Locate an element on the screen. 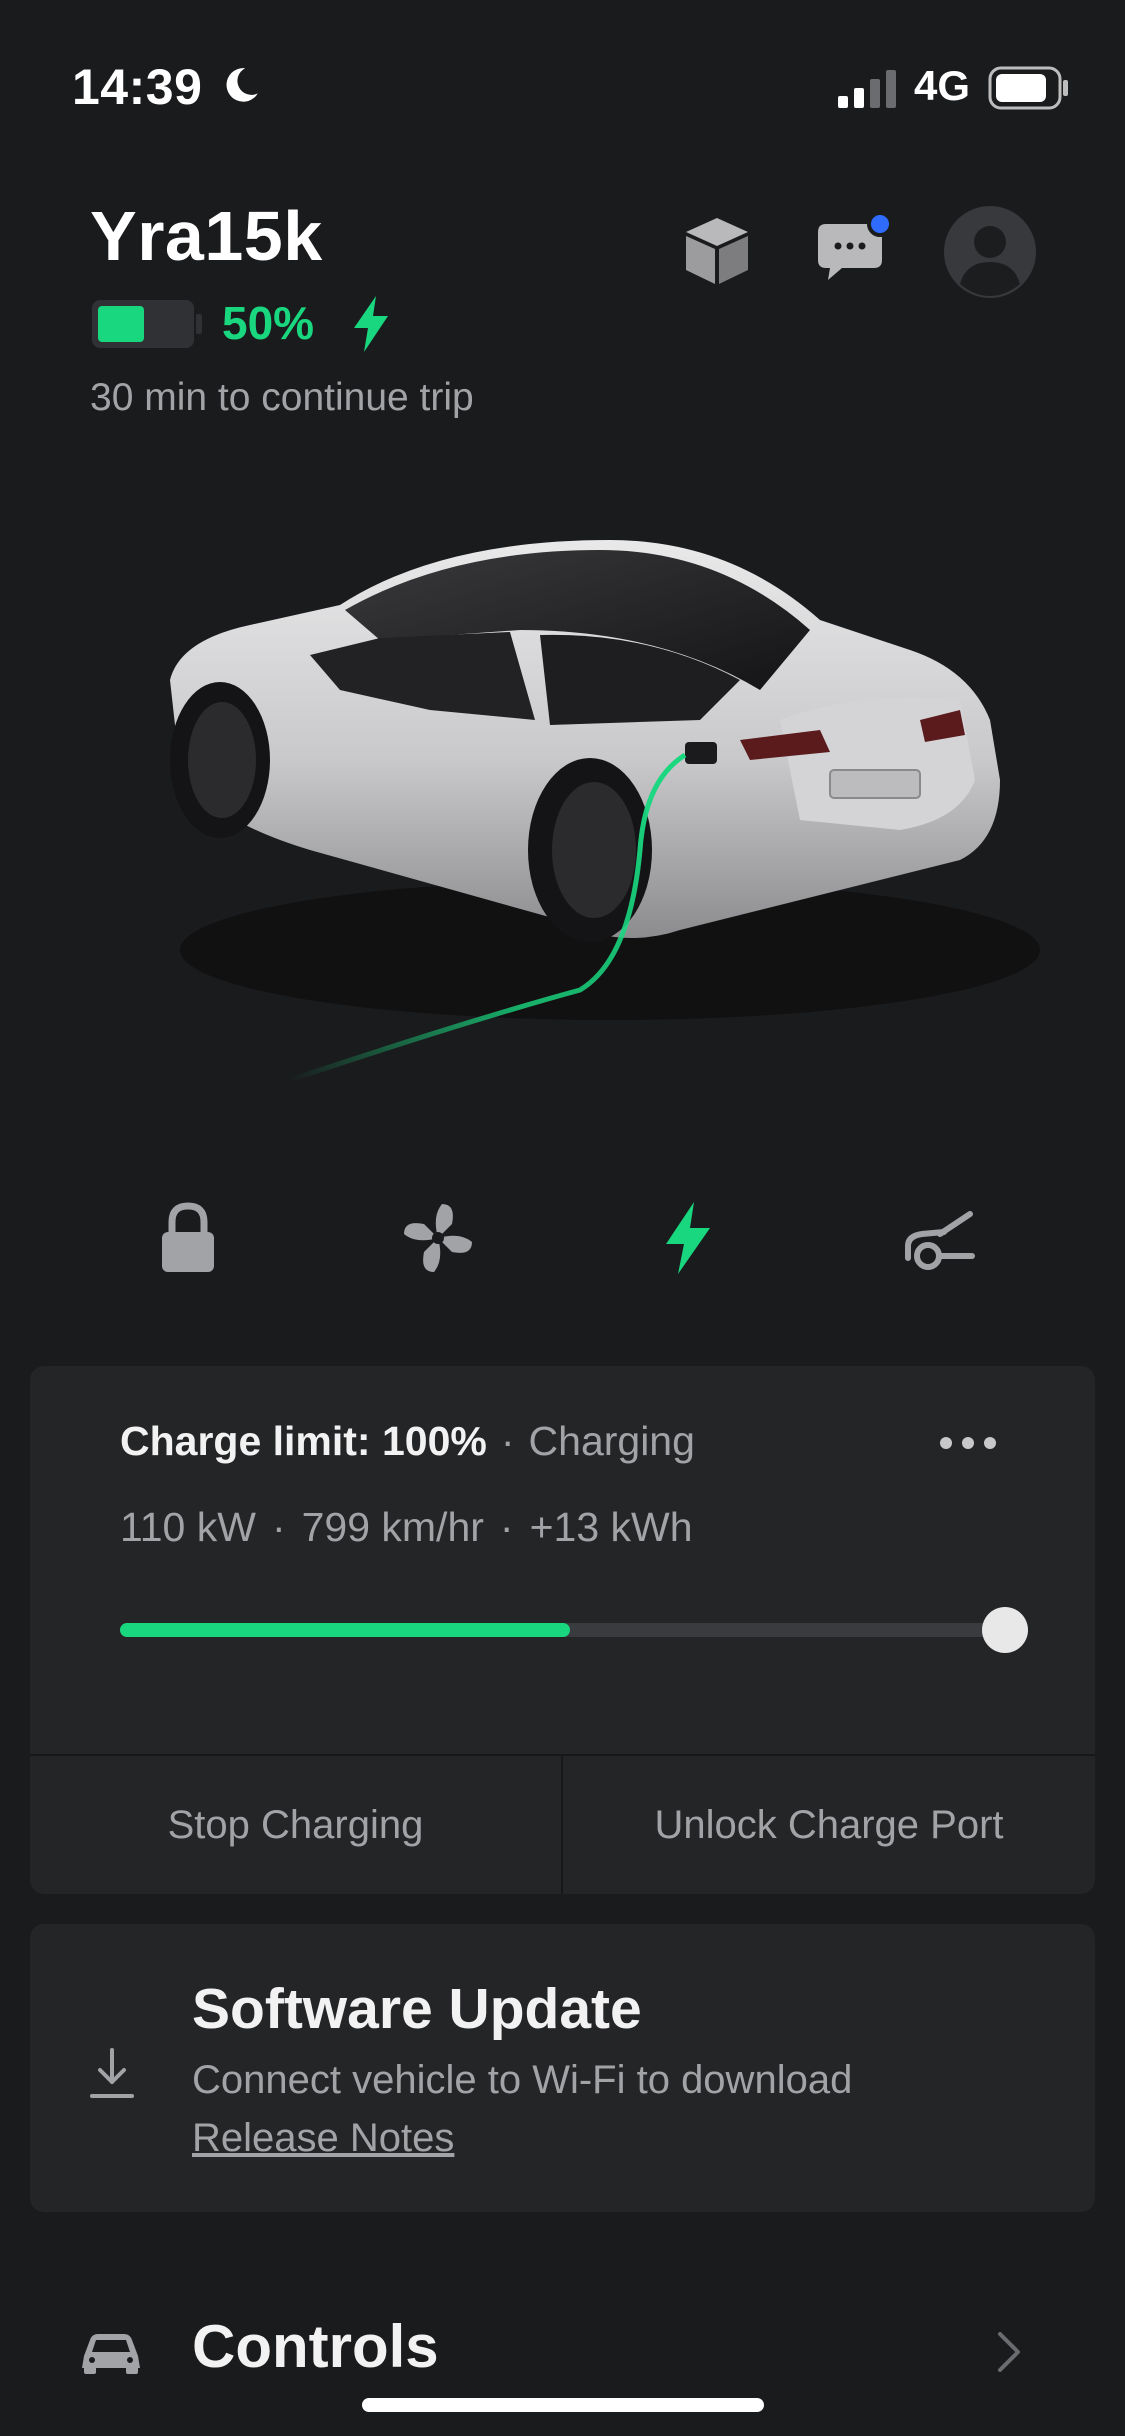 The image size is (1125, 2436). messages-button is located at coordinates (855, 250).